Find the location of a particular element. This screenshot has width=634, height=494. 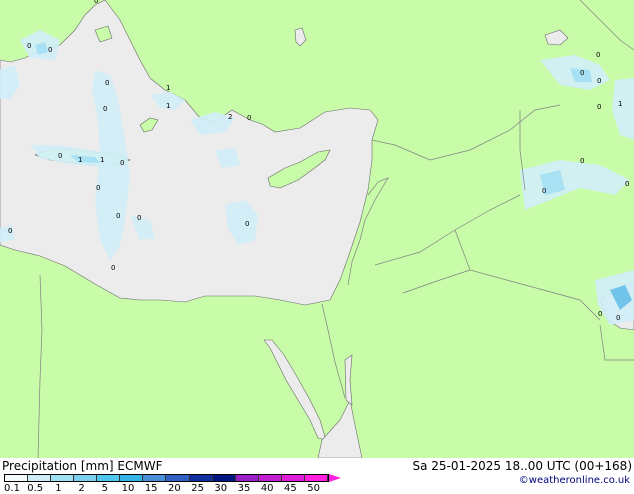

scale-tick-label: 1 is located at coordinates (58, 488).